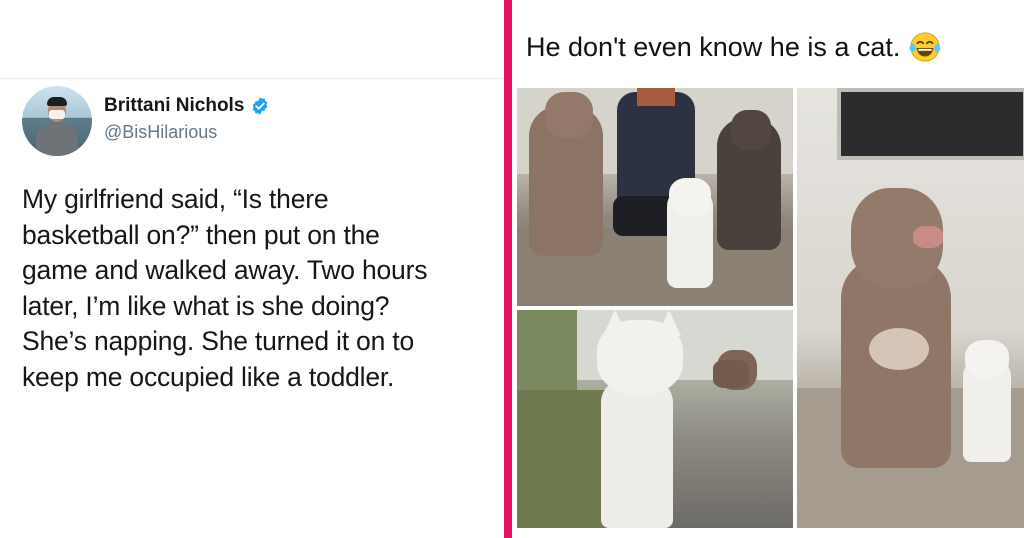 Image resolution: width=1024 pixels, height=538 pixels. What do you see at coordinates (925, 47) in the screenshot?
I see `laughing-crying-emoji-icon` at bounding box center [925, 47].